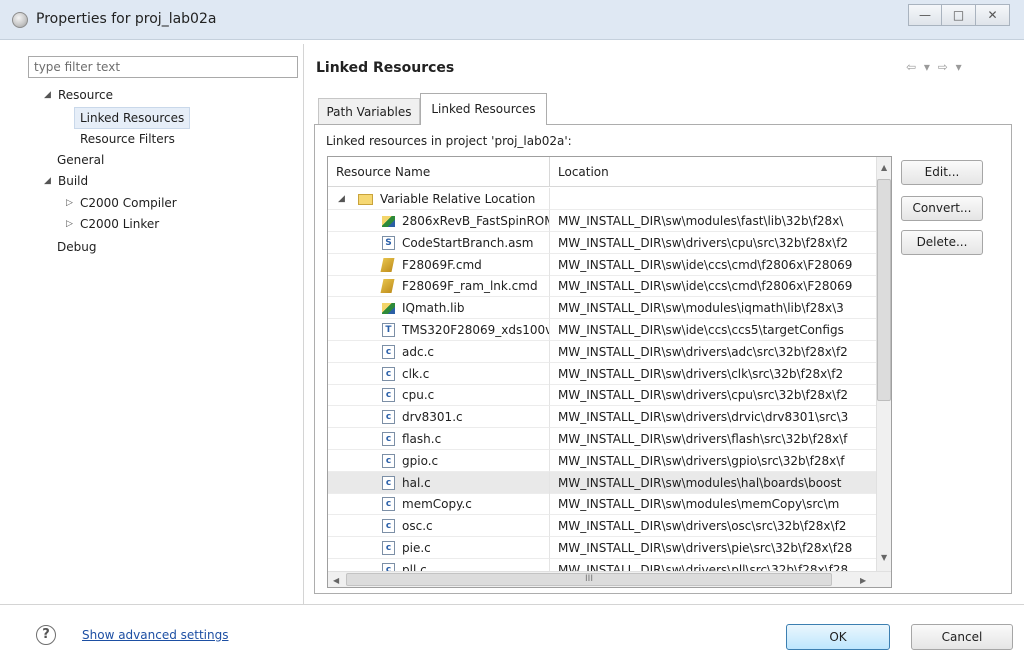  Describe the element at coordinates (387, 286) in the screenshot. I see `cmd-file-icon` at that location.